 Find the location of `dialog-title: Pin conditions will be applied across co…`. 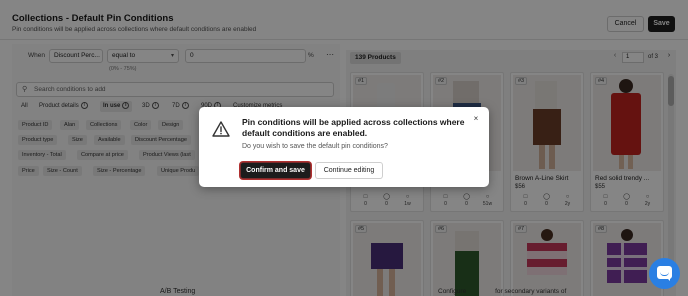

dialog-title: Pin conditions will be applied across co… is located at coordinates (353, 127).